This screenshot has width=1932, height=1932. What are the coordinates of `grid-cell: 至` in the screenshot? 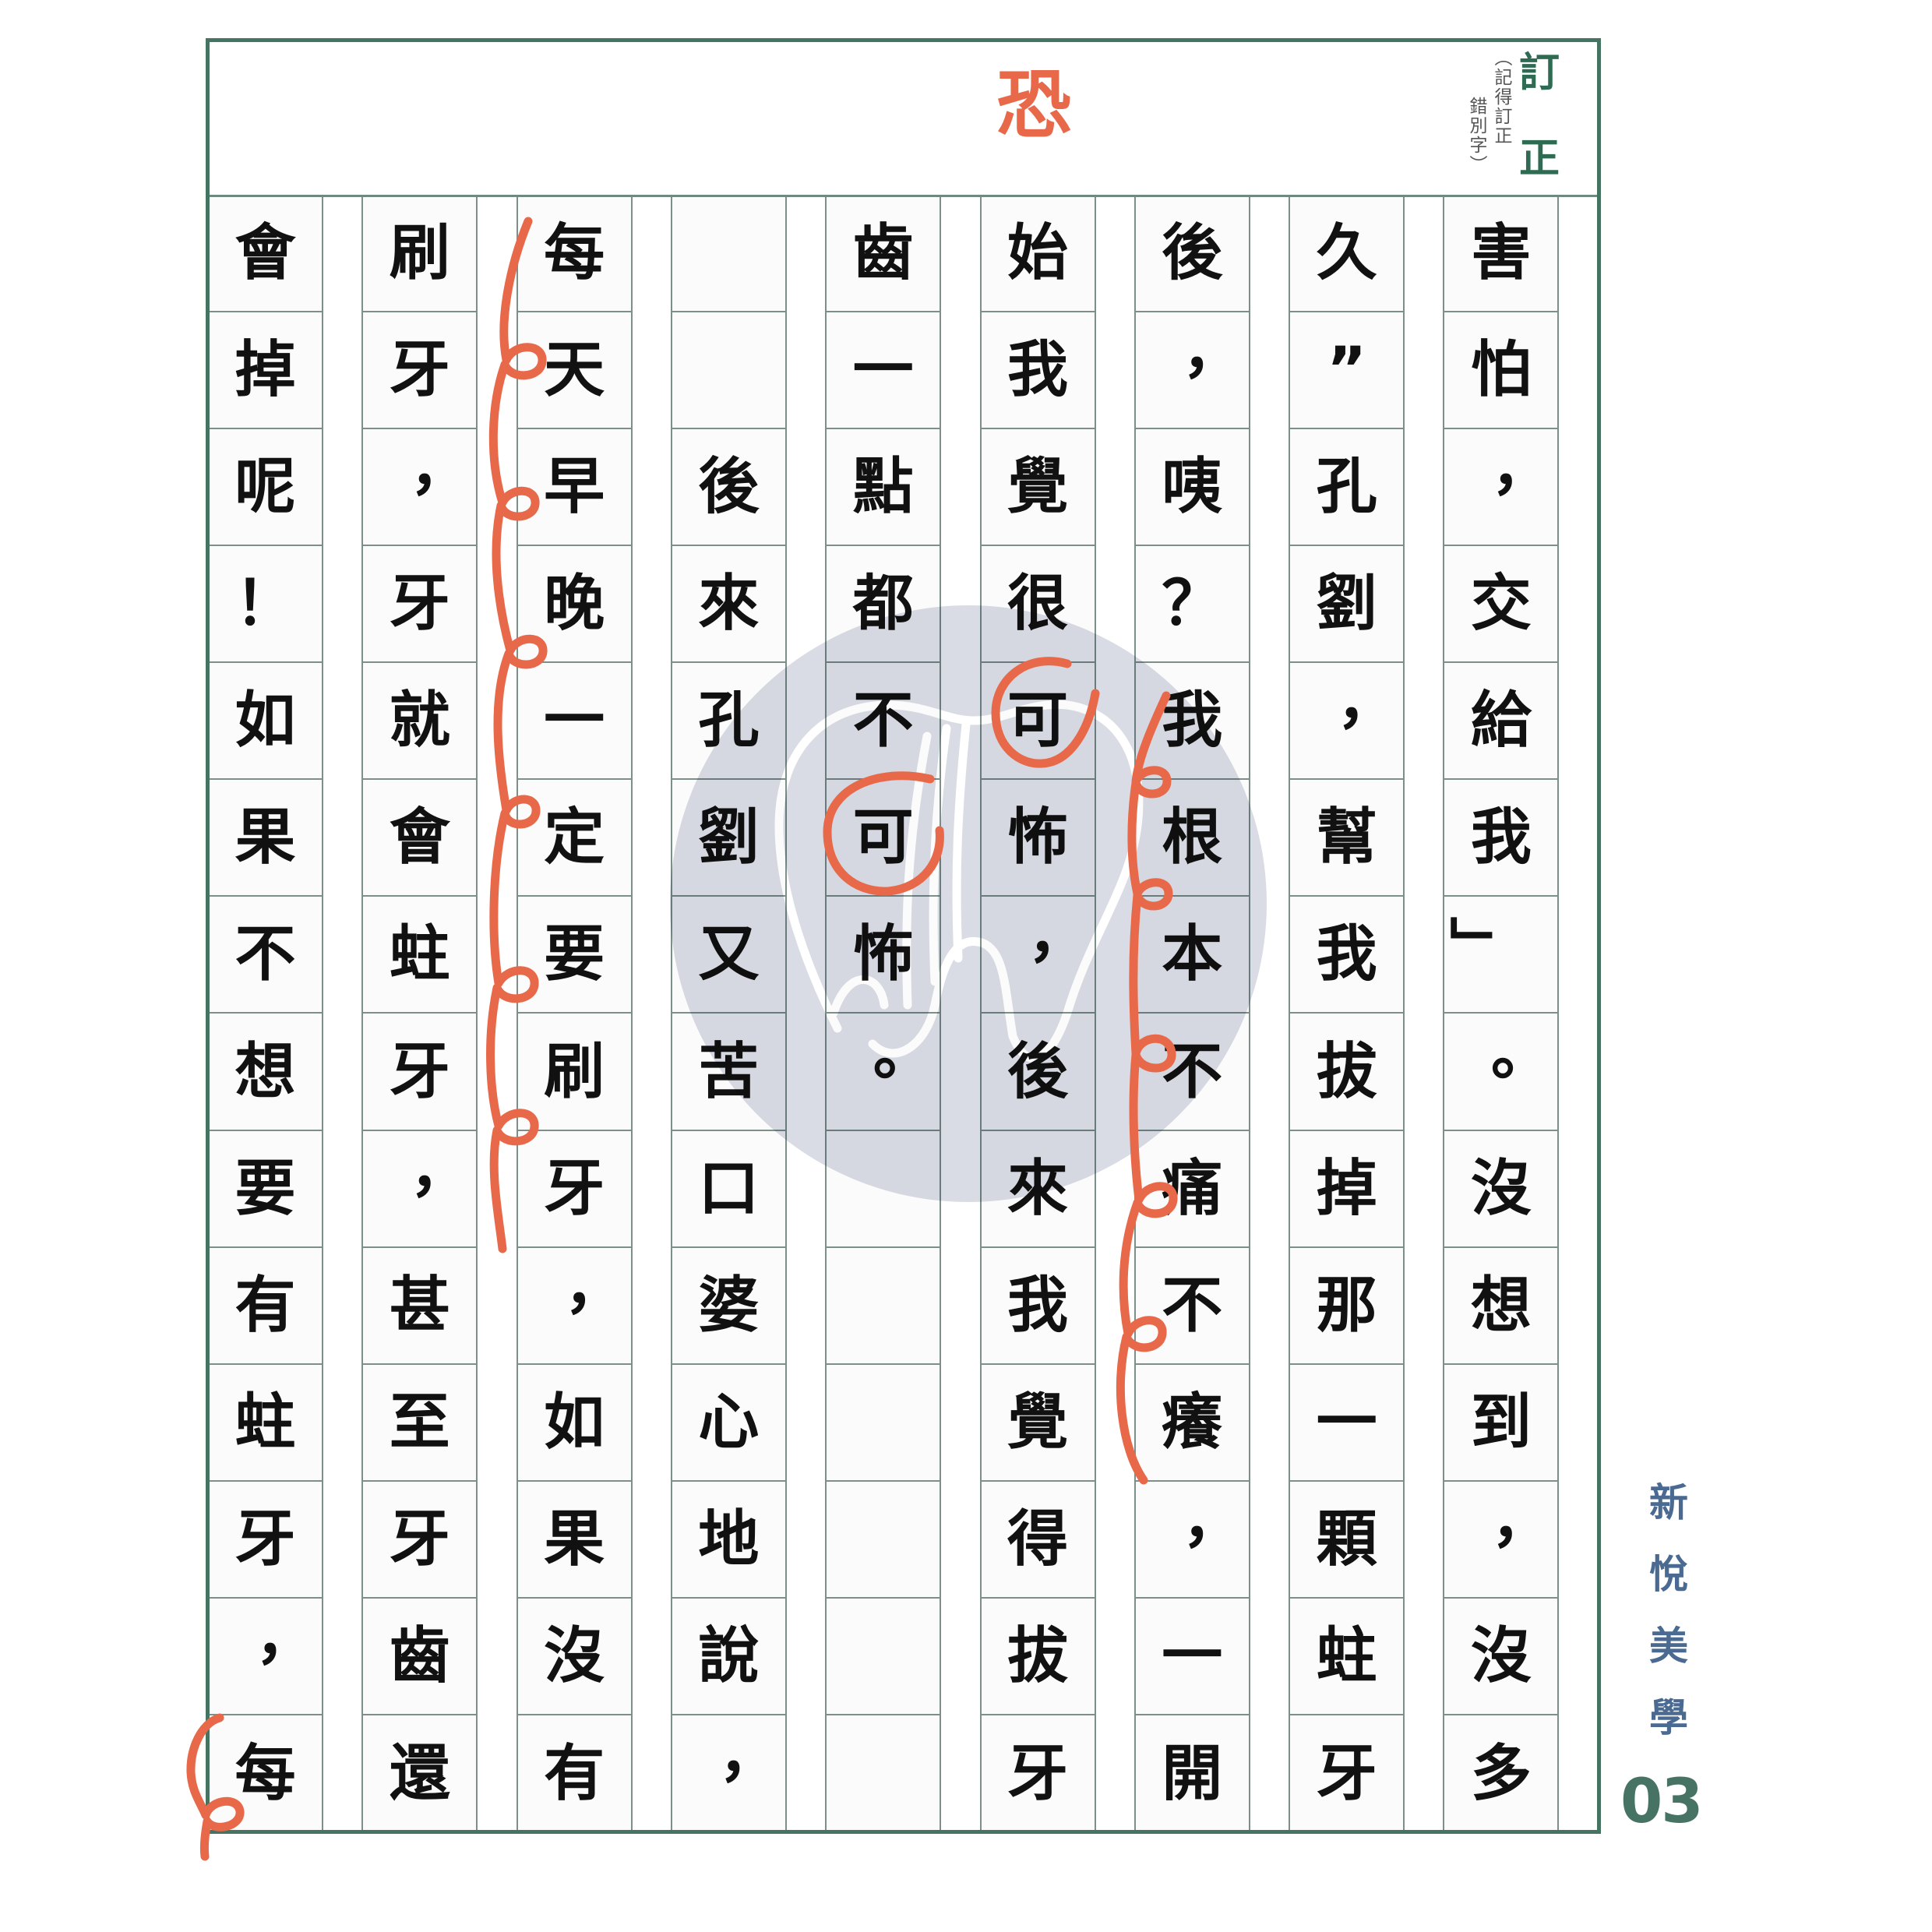 It's located at (420, 1423).